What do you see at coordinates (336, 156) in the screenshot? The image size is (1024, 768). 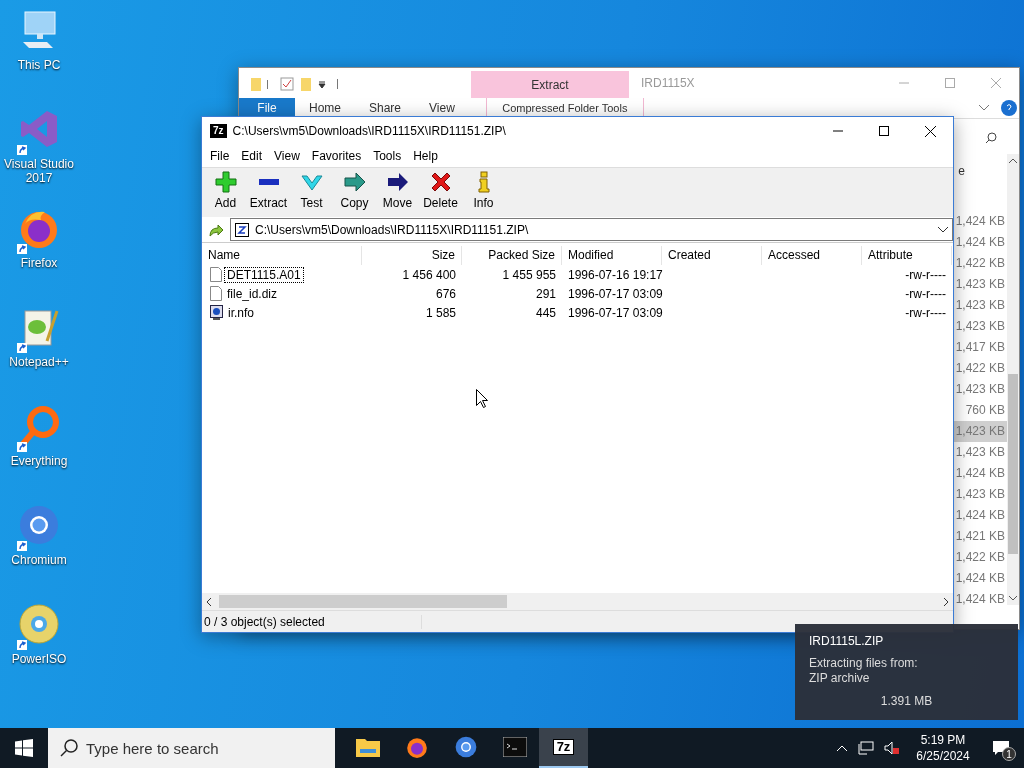 I see `menu-item: Favorites` at bounding box center [336, 156].